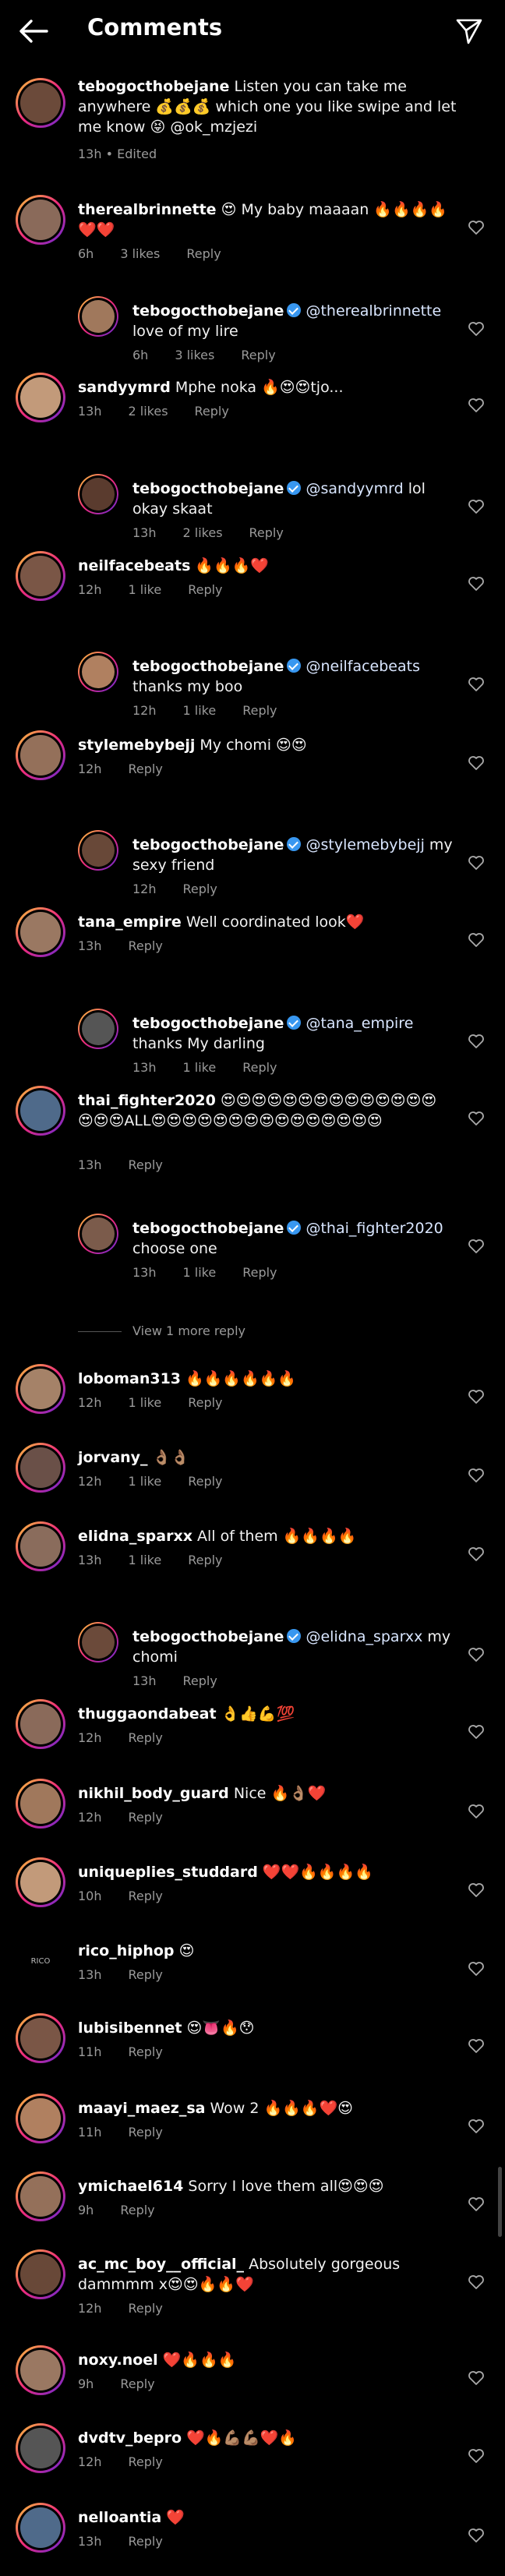 This screenshot has height=2576, width=505. I want to click on caption-username: tebogocthobejane, so click(153, 86).